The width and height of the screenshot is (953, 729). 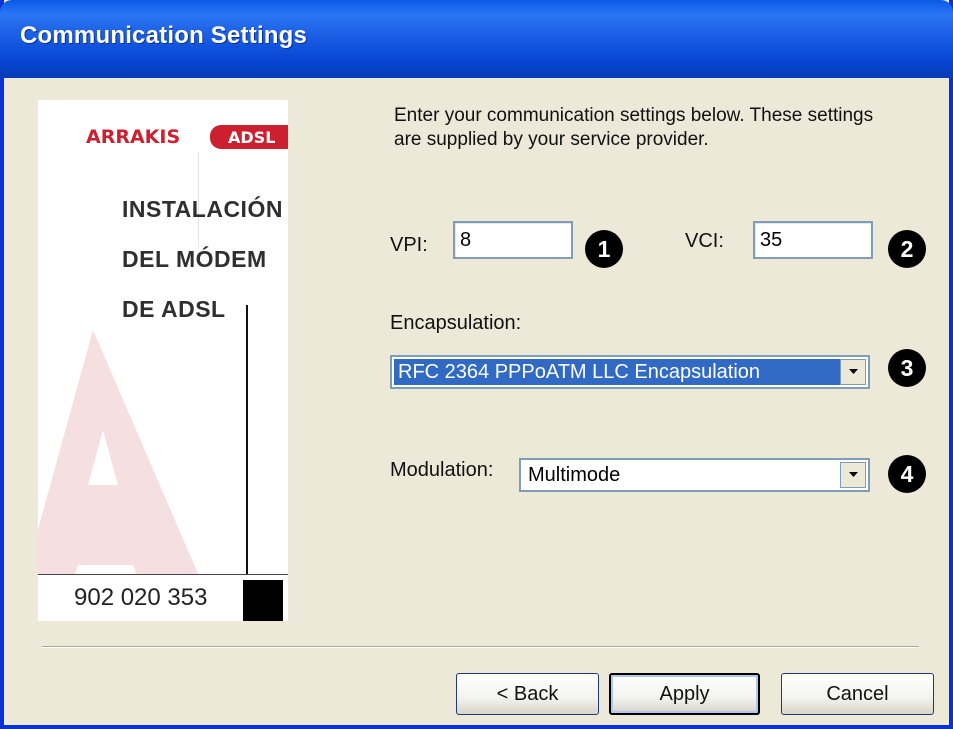 I want to click on phone-black-block, so click(x=263, y=600).